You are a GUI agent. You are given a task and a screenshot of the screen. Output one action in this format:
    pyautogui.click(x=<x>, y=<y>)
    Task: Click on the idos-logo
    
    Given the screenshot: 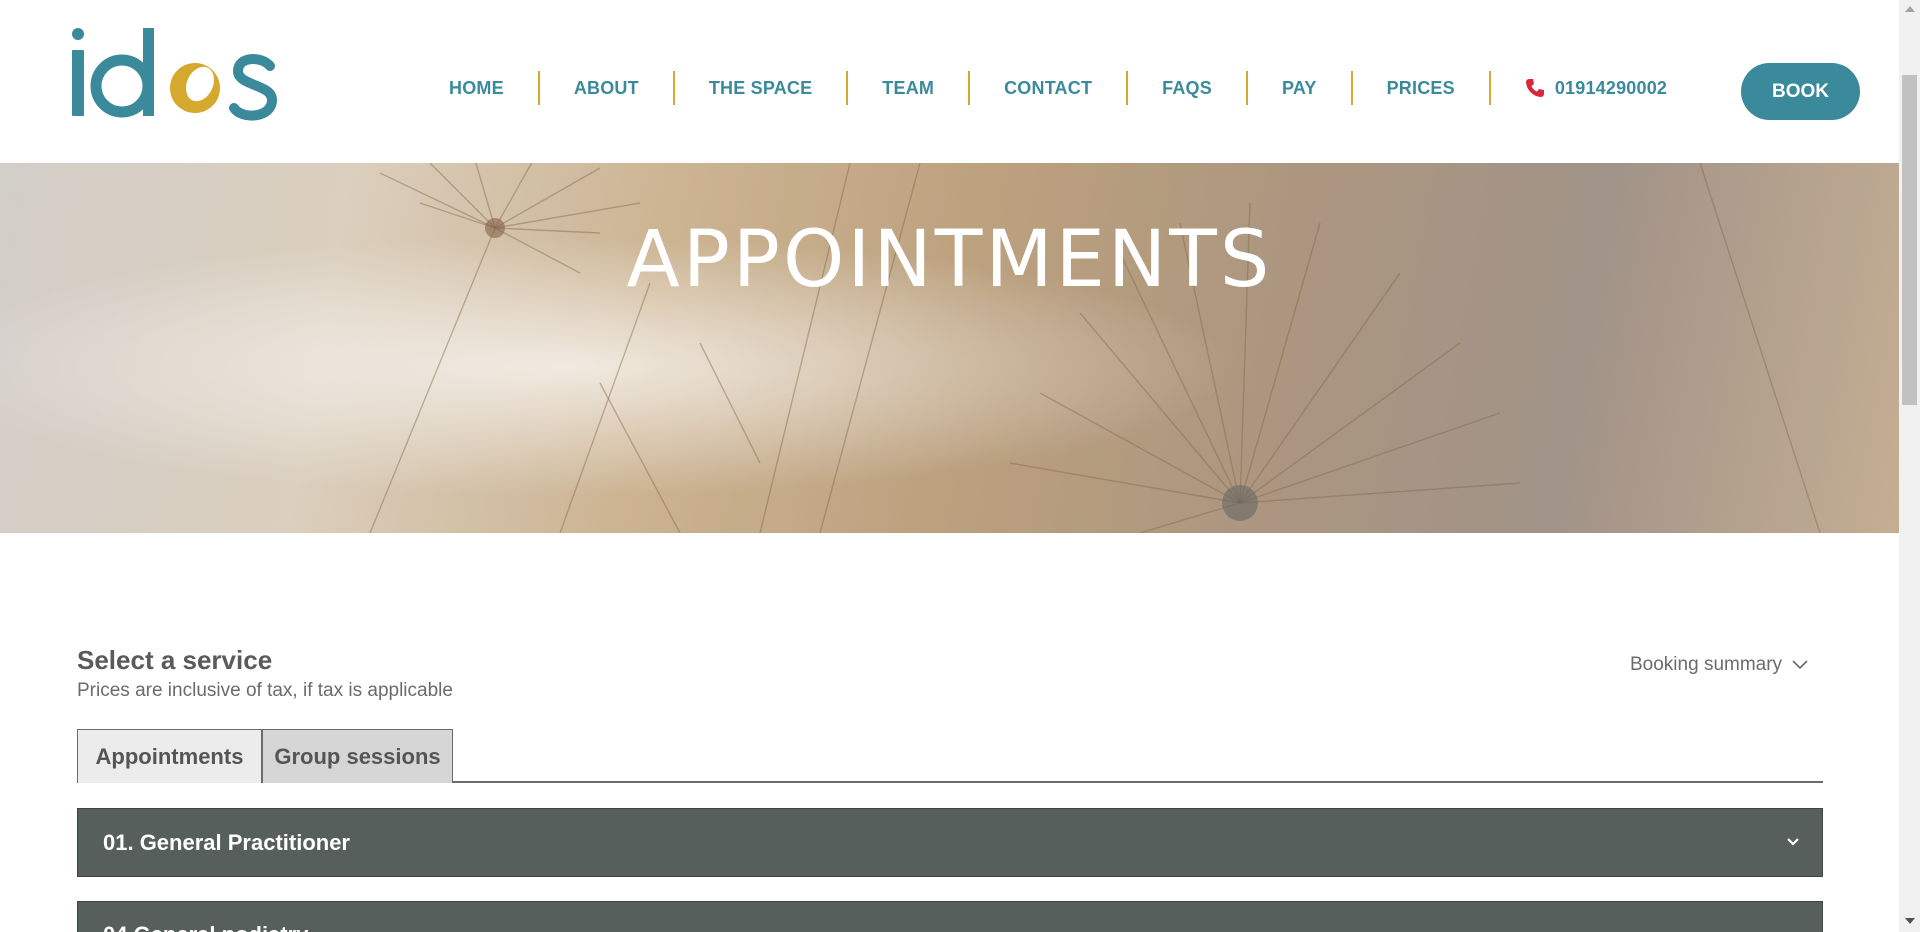 What is the action you would take?
    pyautogui.click(x=175, y=74)
    